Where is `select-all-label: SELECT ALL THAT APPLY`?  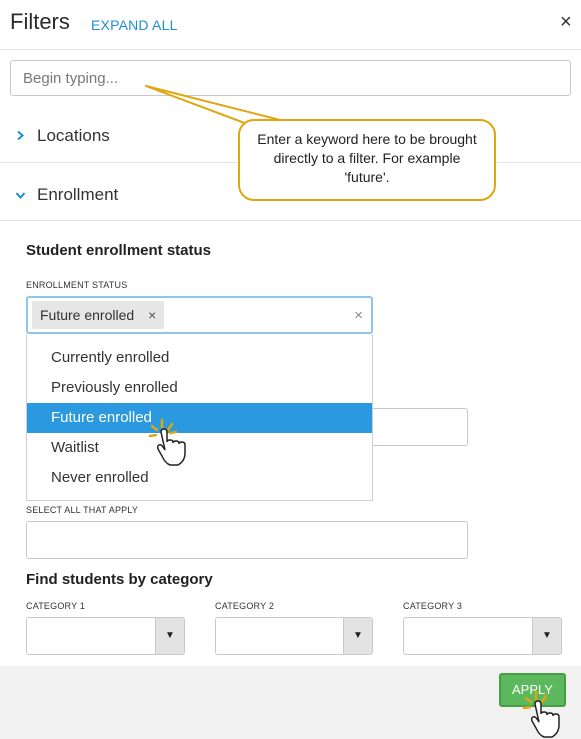
select-all-label: SELECT ALL THAT APPLY is located at coordinates (82, 510).